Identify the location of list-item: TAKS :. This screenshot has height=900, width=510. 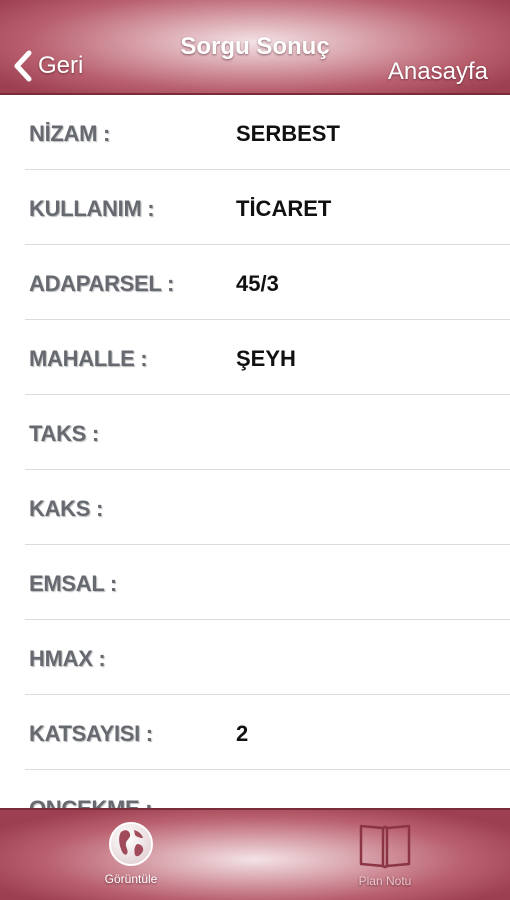
(267, 432).